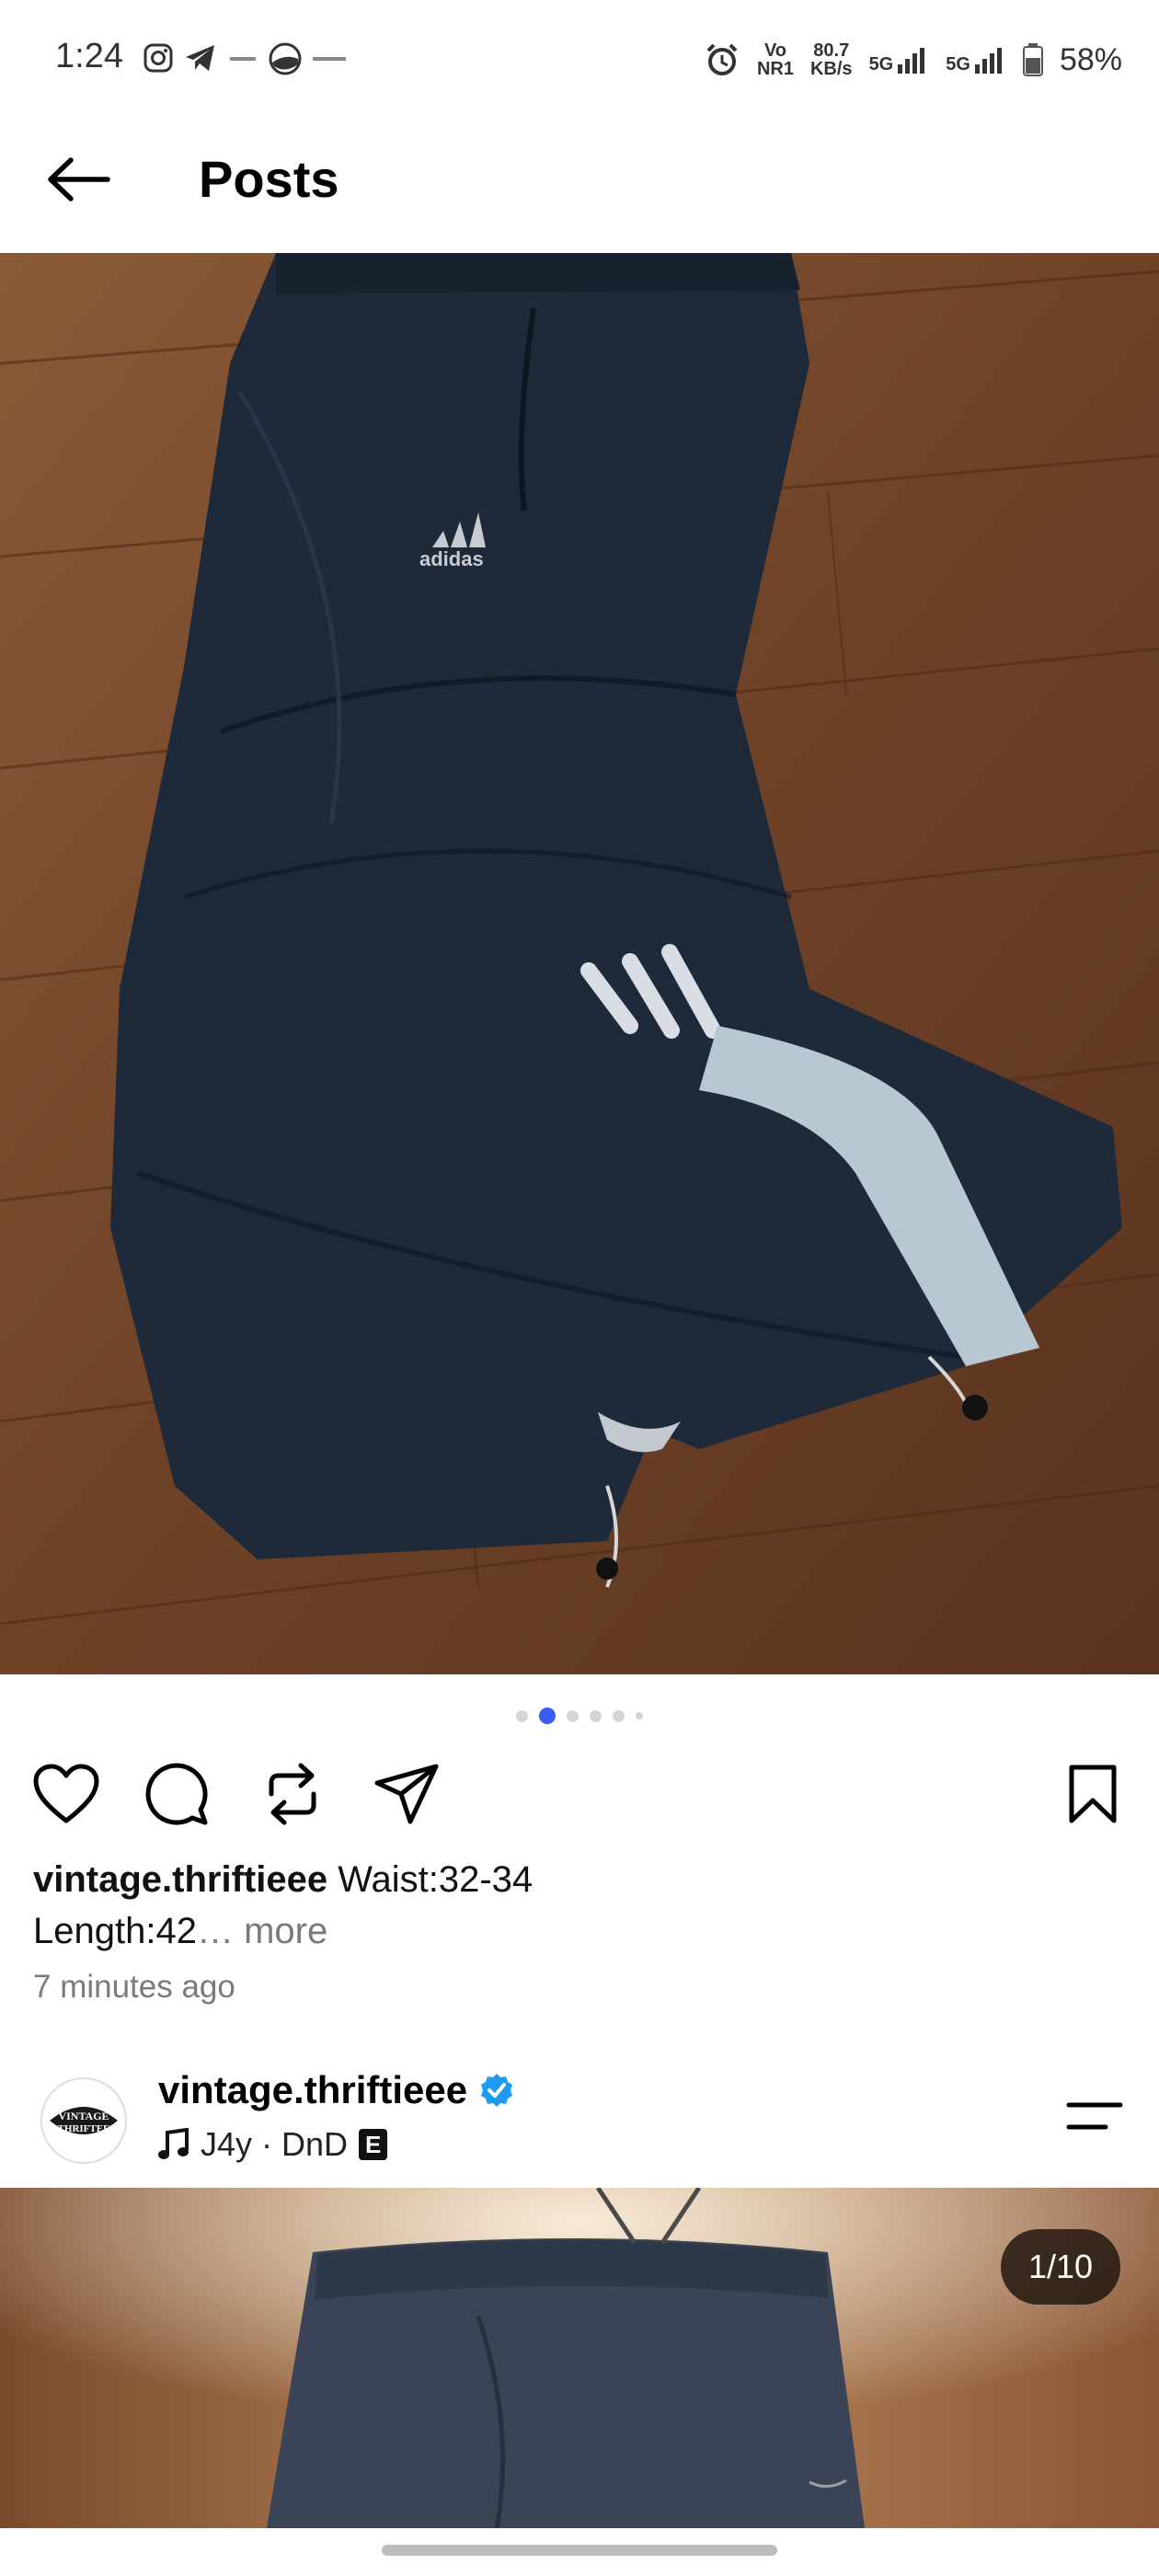 This screenshot has width=1159, height=2576. I want to click on signal-5g-2: 5G, so click(976, 60).